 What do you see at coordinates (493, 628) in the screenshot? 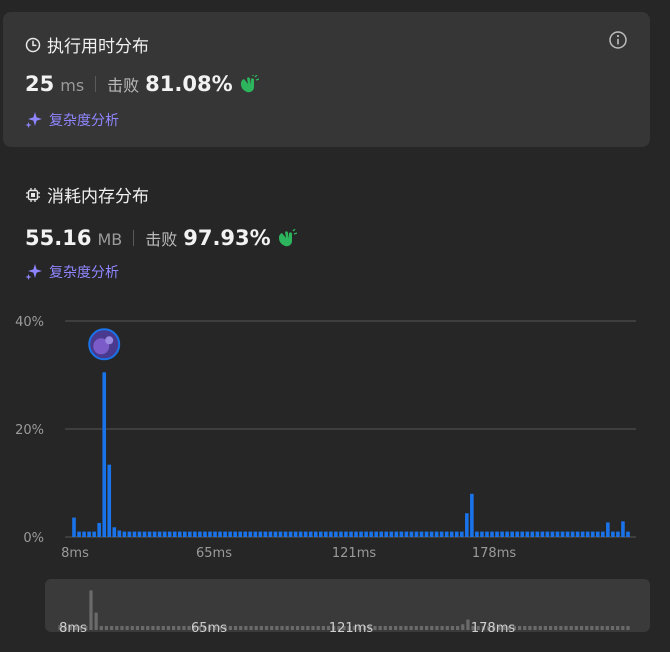
I see `minimap-x-tick-label: 178ms` at bounding box center [493, 628].